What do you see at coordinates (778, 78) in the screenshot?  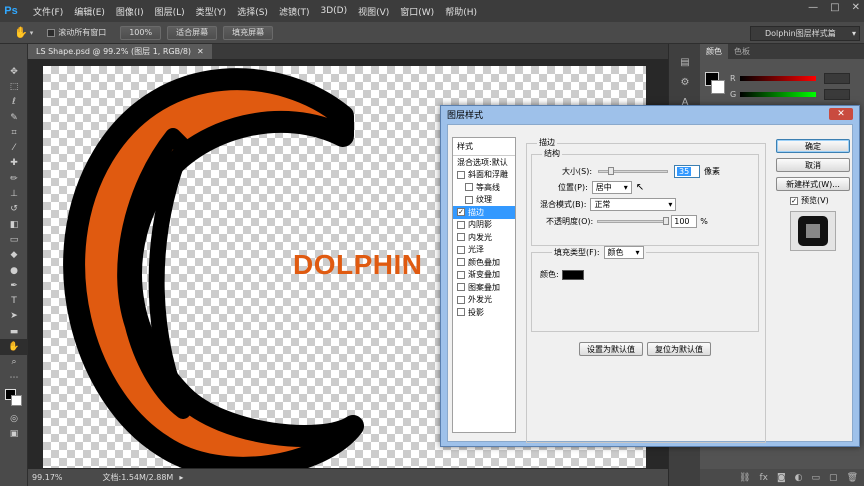 I see `red-track` at bounding box center [778, 78].